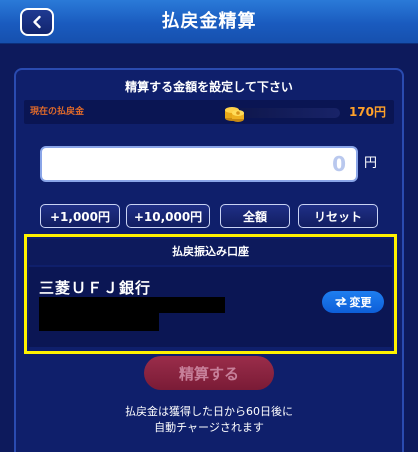 This screenshot has width=418, height=452. What do you see at coordinates (338, 216) in the screenshot?
I see `reset-button: リセット` at bounding box center [338, 216].